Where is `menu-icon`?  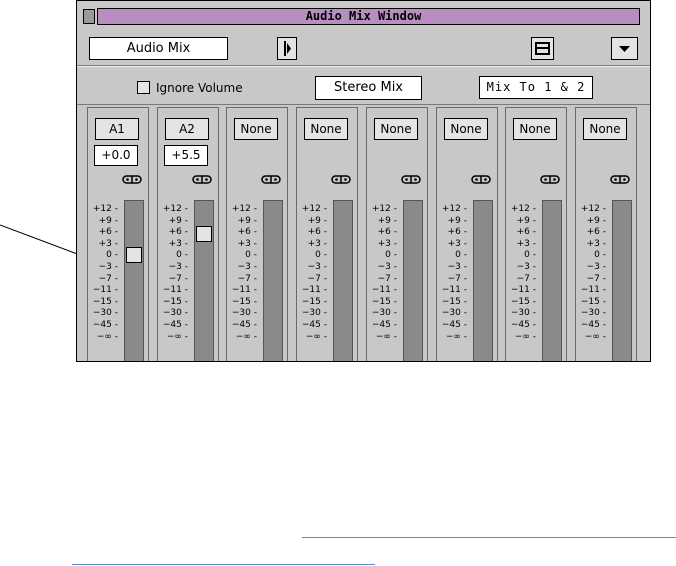
menu-icon is located at coordinates (542, 48).